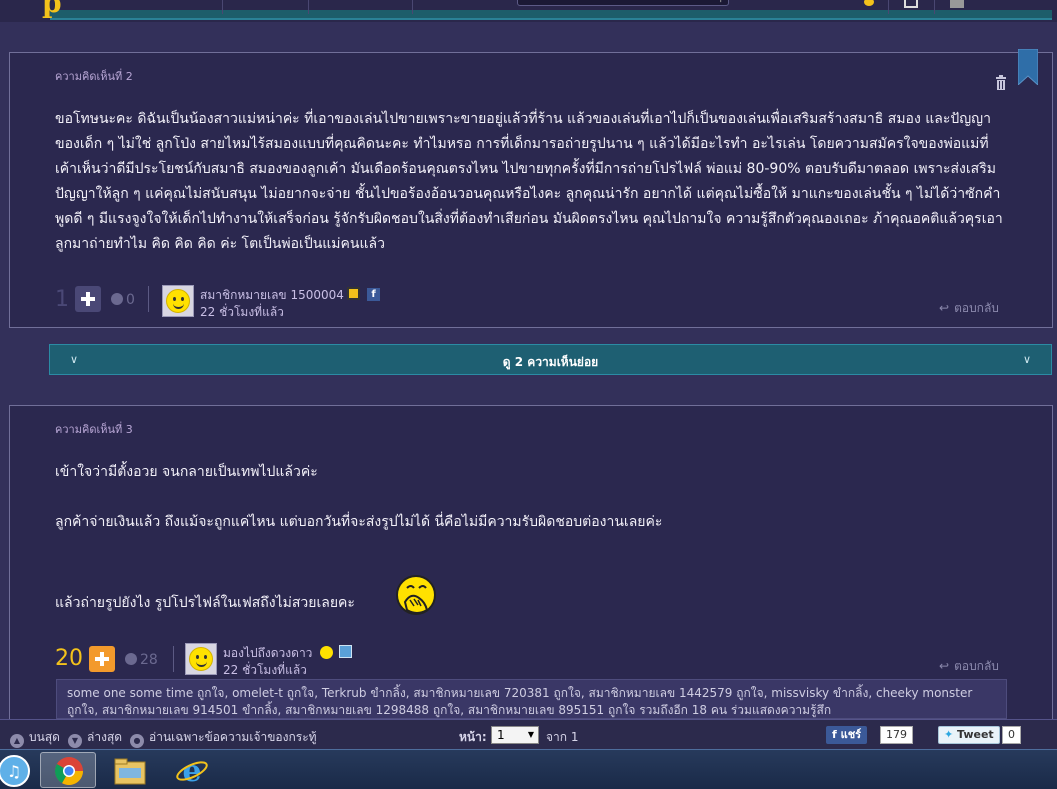 The image size is (1057, 789). I want to click on comment-number: ความคิดเห็นที่ 2, so click(94, 76).